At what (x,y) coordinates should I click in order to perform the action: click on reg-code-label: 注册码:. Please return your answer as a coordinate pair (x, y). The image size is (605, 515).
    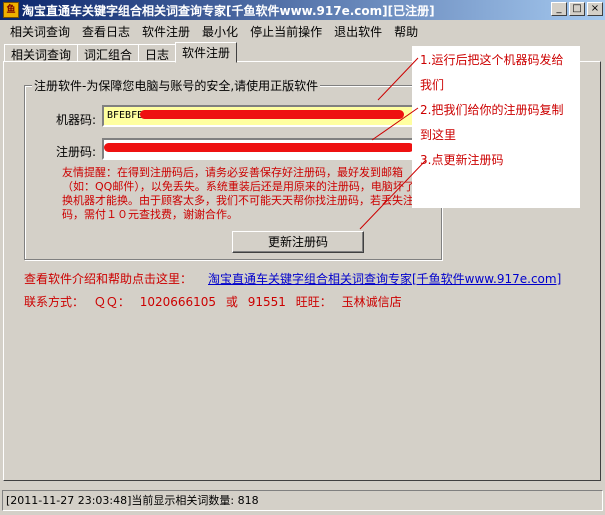
    Looking at the image, I should click on (76, 152).